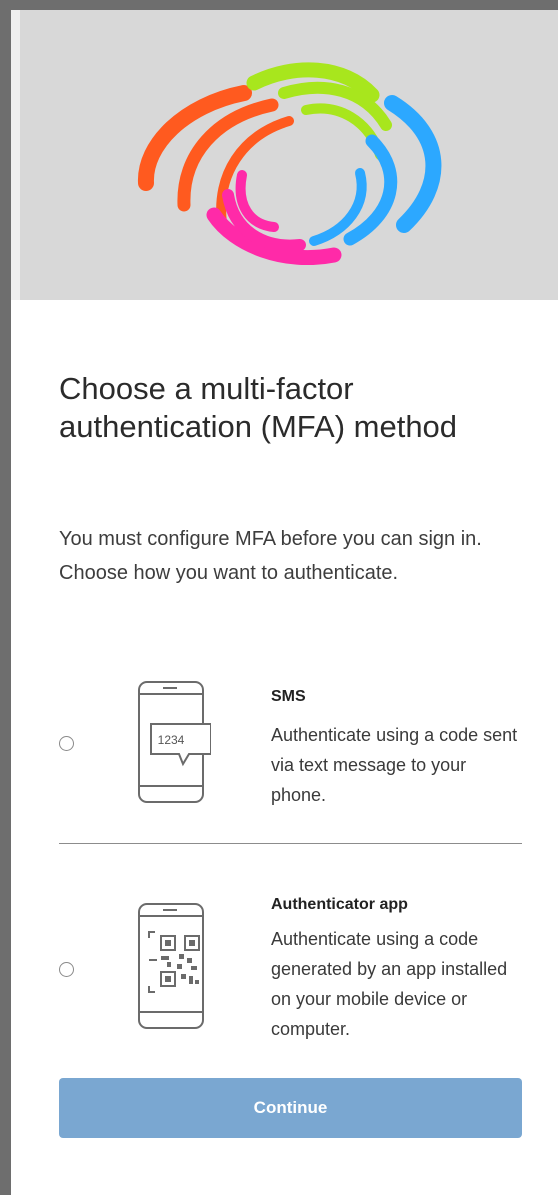 The image size is (558, 1195). What do you see at coordinates (339, 904) in the screenshot?
I see `authenticator-title: Authenticator app` at bounding box center [339, 904].